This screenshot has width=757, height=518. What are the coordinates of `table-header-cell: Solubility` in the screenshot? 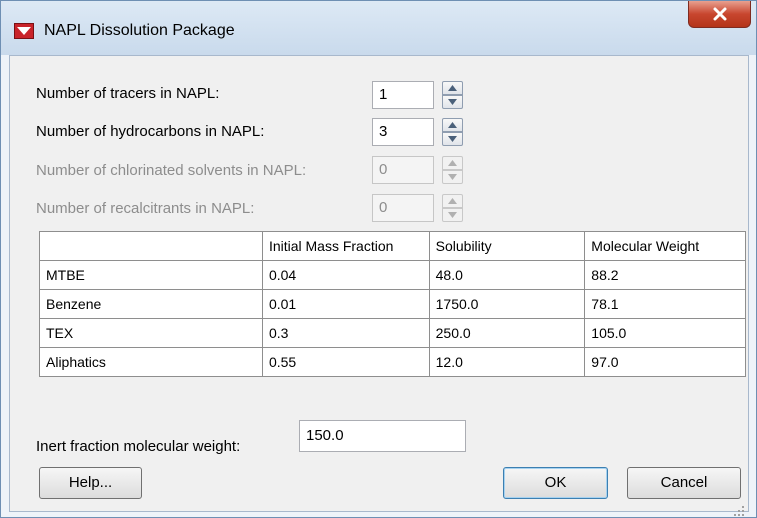 It's located at (507, 246).